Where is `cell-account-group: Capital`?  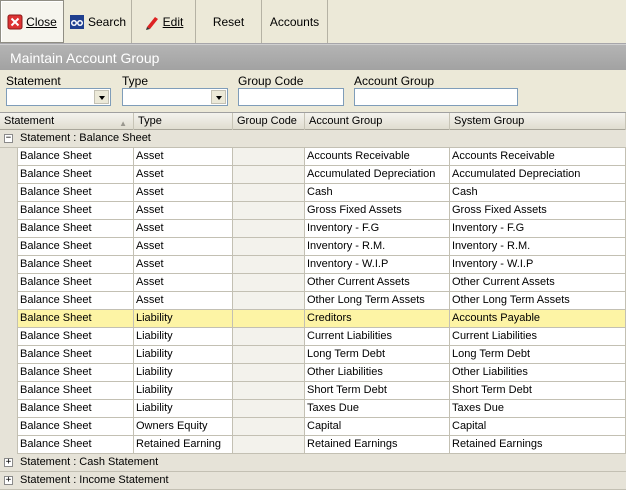 cell-account-group: Capital is located at coordinates (377, 427).